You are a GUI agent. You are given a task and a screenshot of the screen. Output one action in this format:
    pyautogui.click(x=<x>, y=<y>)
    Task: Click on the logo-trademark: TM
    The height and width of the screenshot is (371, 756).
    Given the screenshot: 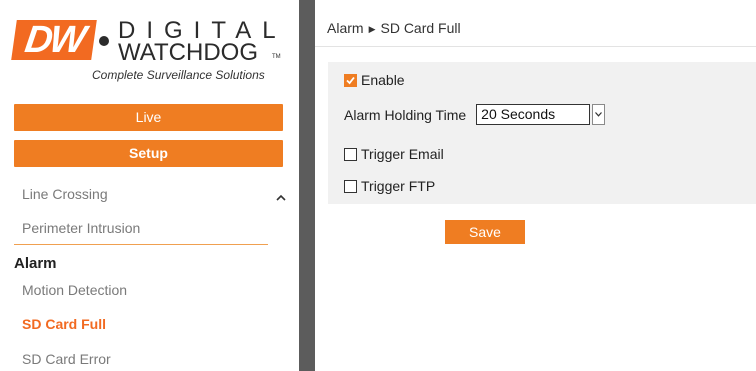 What is the action you would take?
    pyautogui.click(x=276, y=57)
    